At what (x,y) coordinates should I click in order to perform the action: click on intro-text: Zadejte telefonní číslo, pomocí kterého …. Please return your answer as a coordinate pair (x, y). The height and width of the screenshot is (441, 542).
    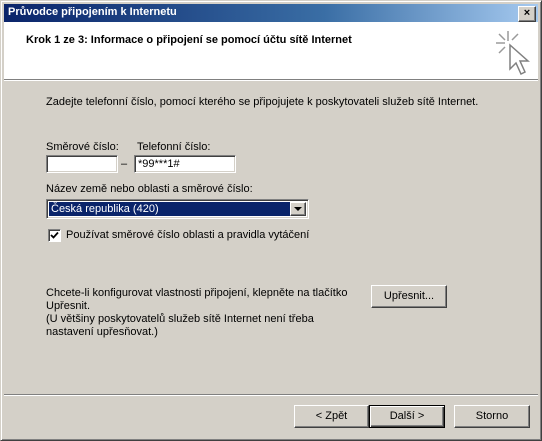
    Looking at the image, I should click on (262, 102).